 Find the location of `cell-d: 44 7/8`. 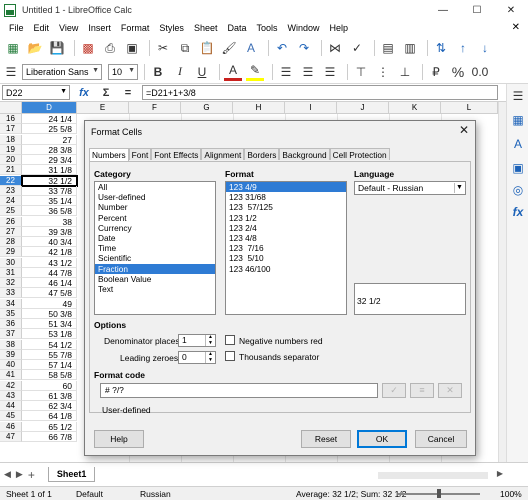

cell-d: 44 7/8 is located at coordinates (49, 272).